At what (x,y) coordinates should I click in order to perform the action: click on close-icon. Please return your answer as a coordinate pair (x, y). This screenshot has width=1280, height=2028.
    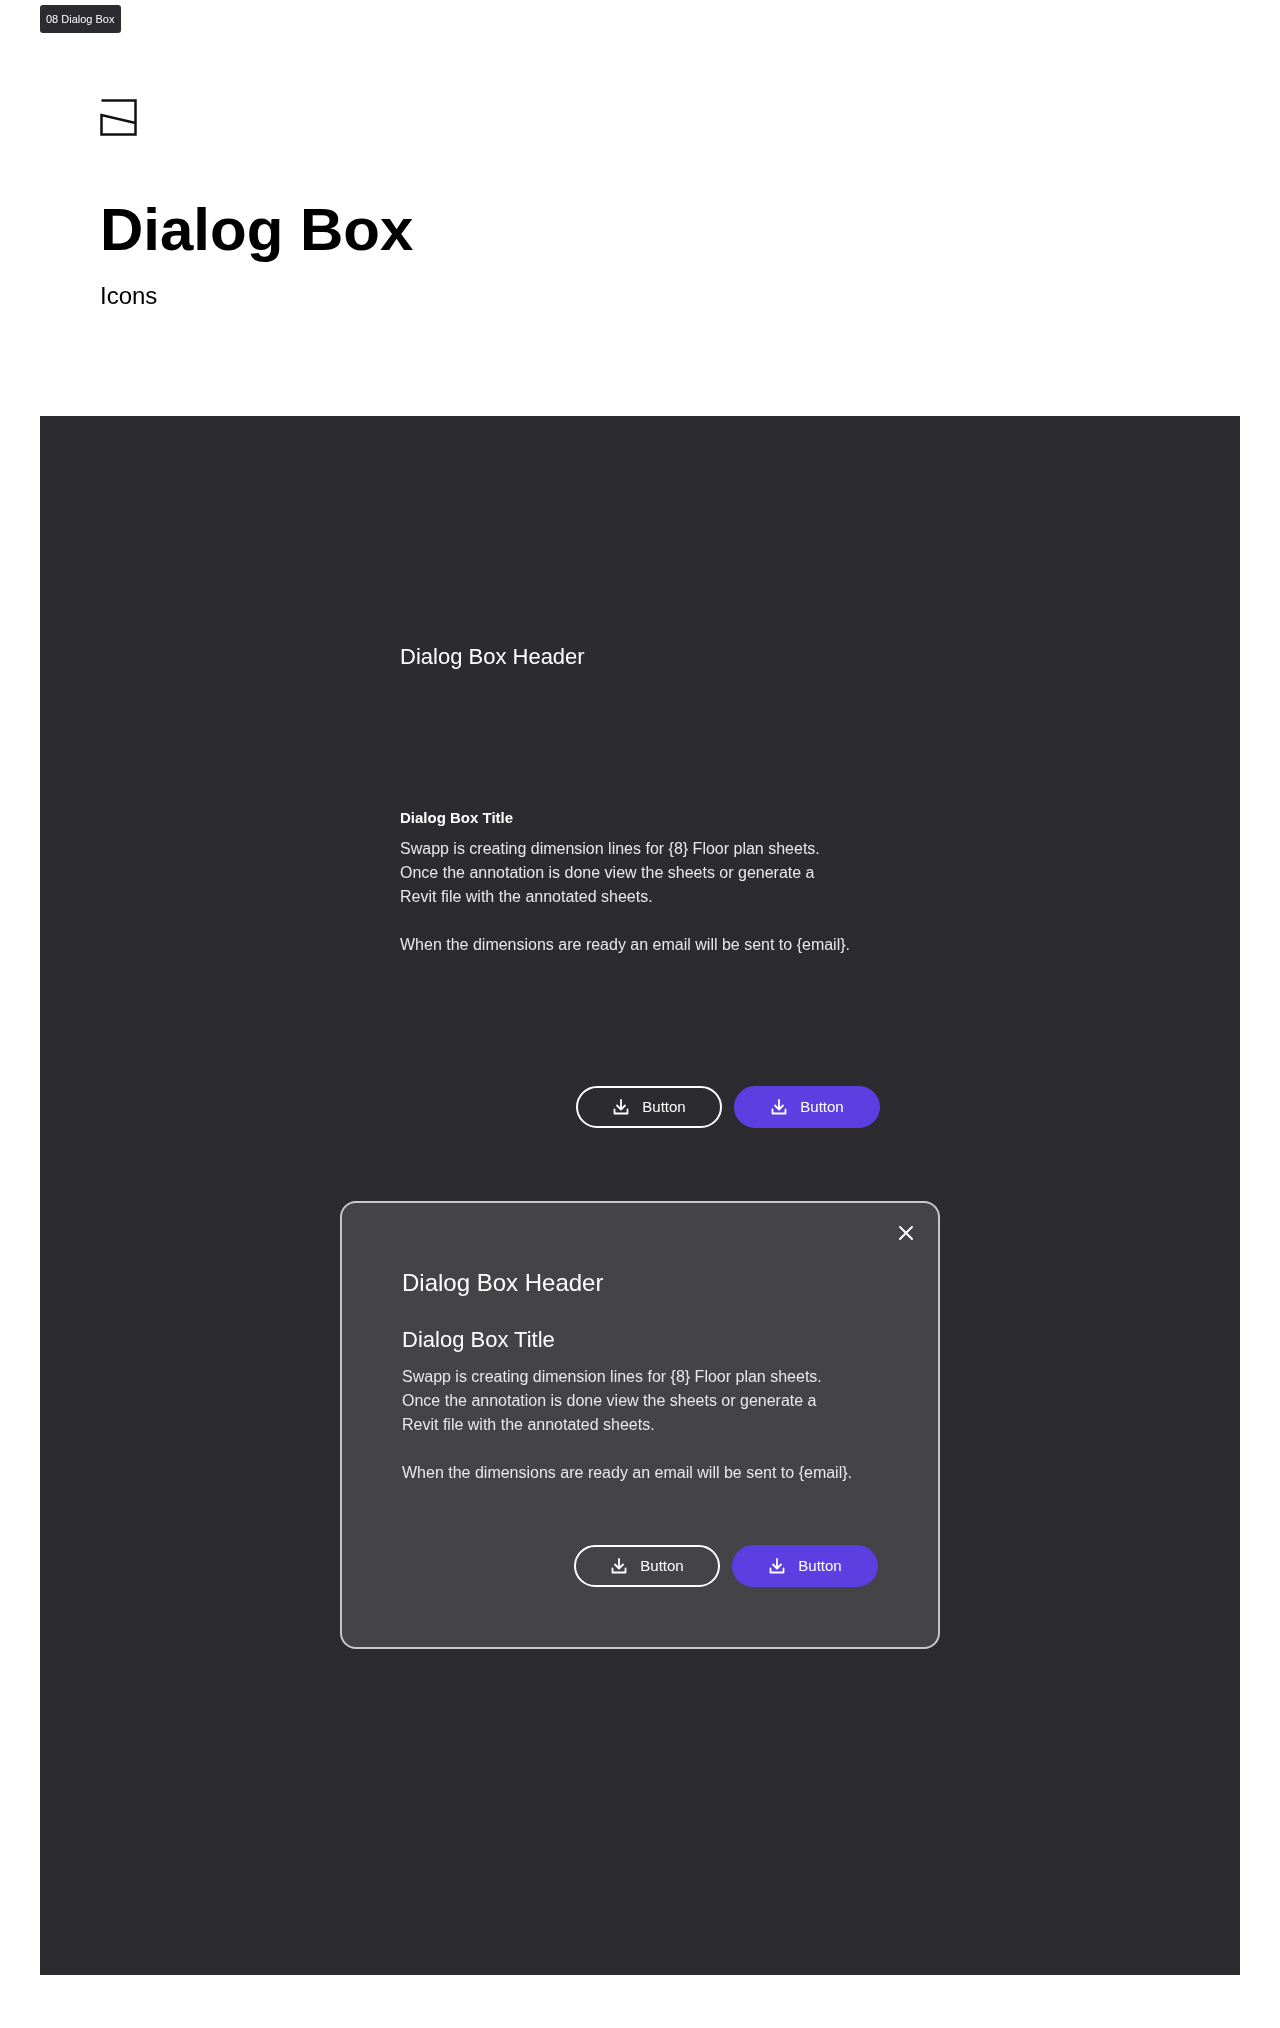
    Looking at the image, I should click on (906, 1233).